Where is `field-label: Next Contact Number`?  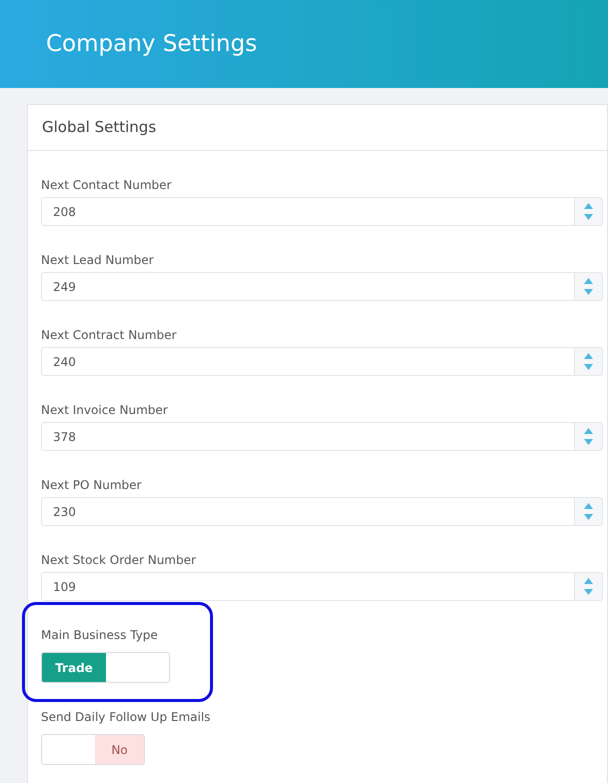 field-label: Next Contact Number is located at coordinates (106, 185).